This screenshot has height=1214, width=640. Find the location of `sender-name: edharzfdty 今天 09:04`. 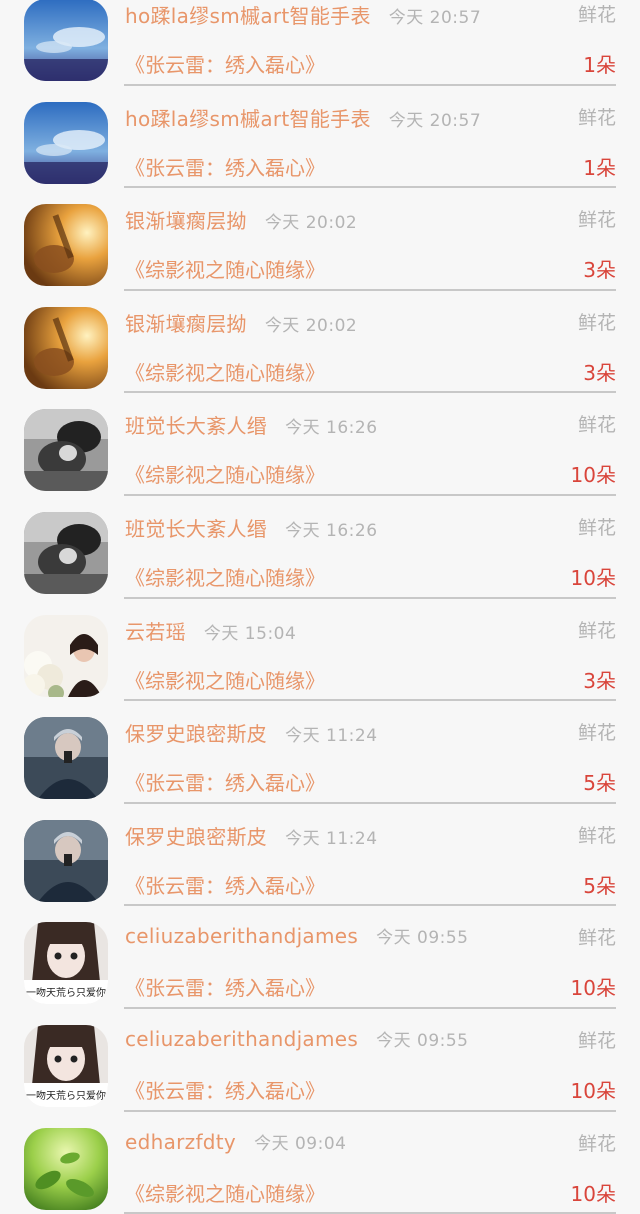

sender-name: edharzfdty 今天 09:04 is located at coordinates (235, 1141).